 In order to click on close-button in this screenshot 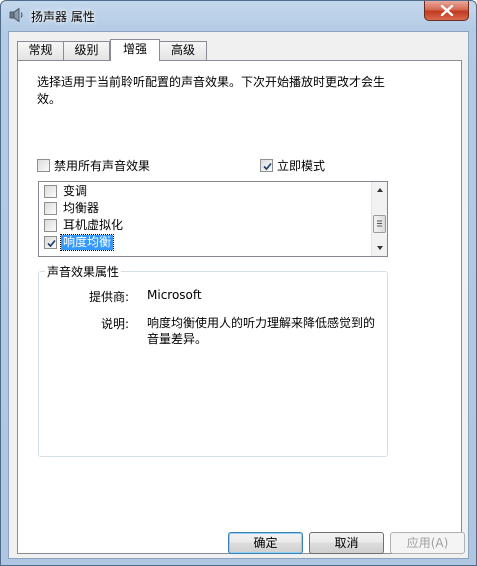, I will do `click(446, 11)`.